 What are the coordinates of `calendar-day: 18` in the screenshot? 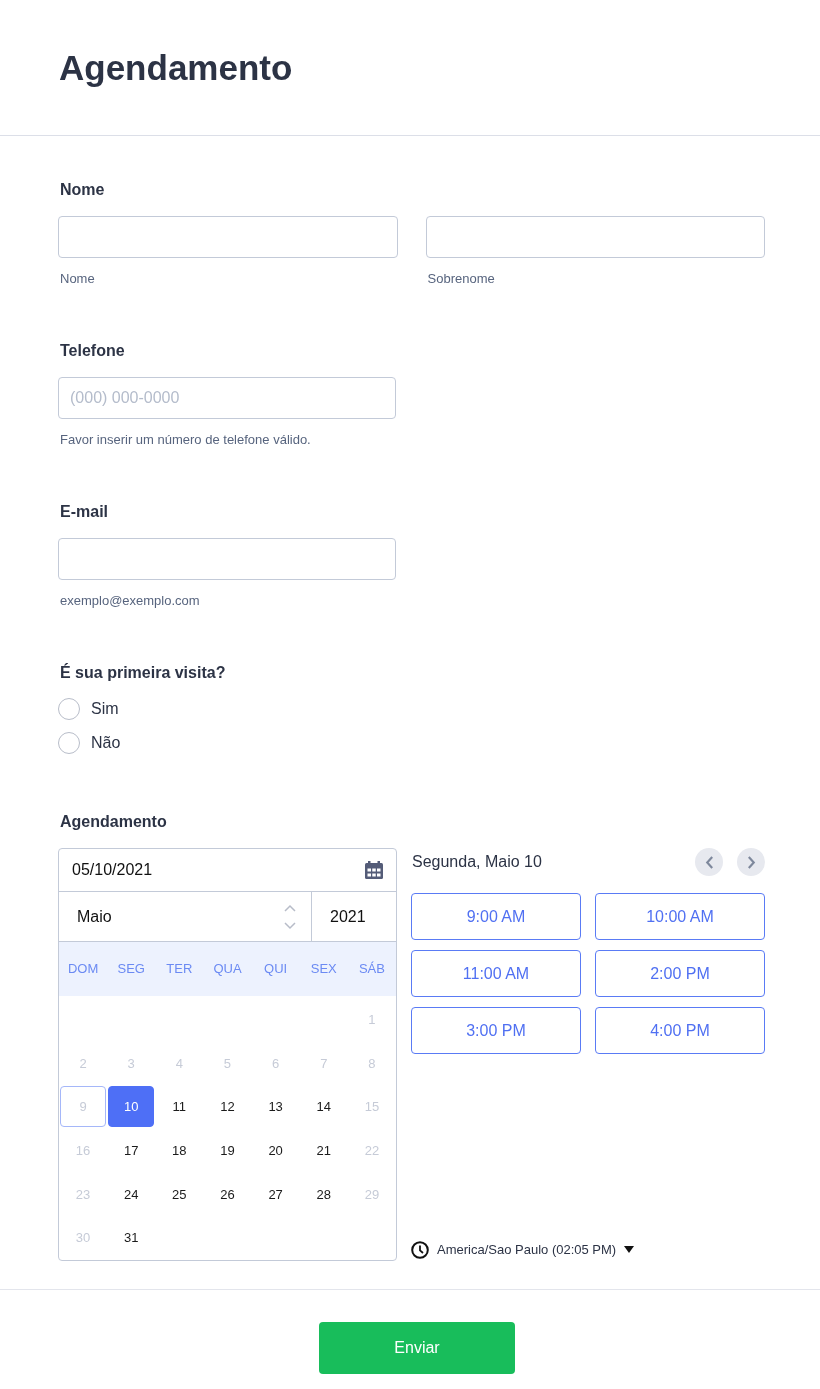 It's located at (179, 1151).